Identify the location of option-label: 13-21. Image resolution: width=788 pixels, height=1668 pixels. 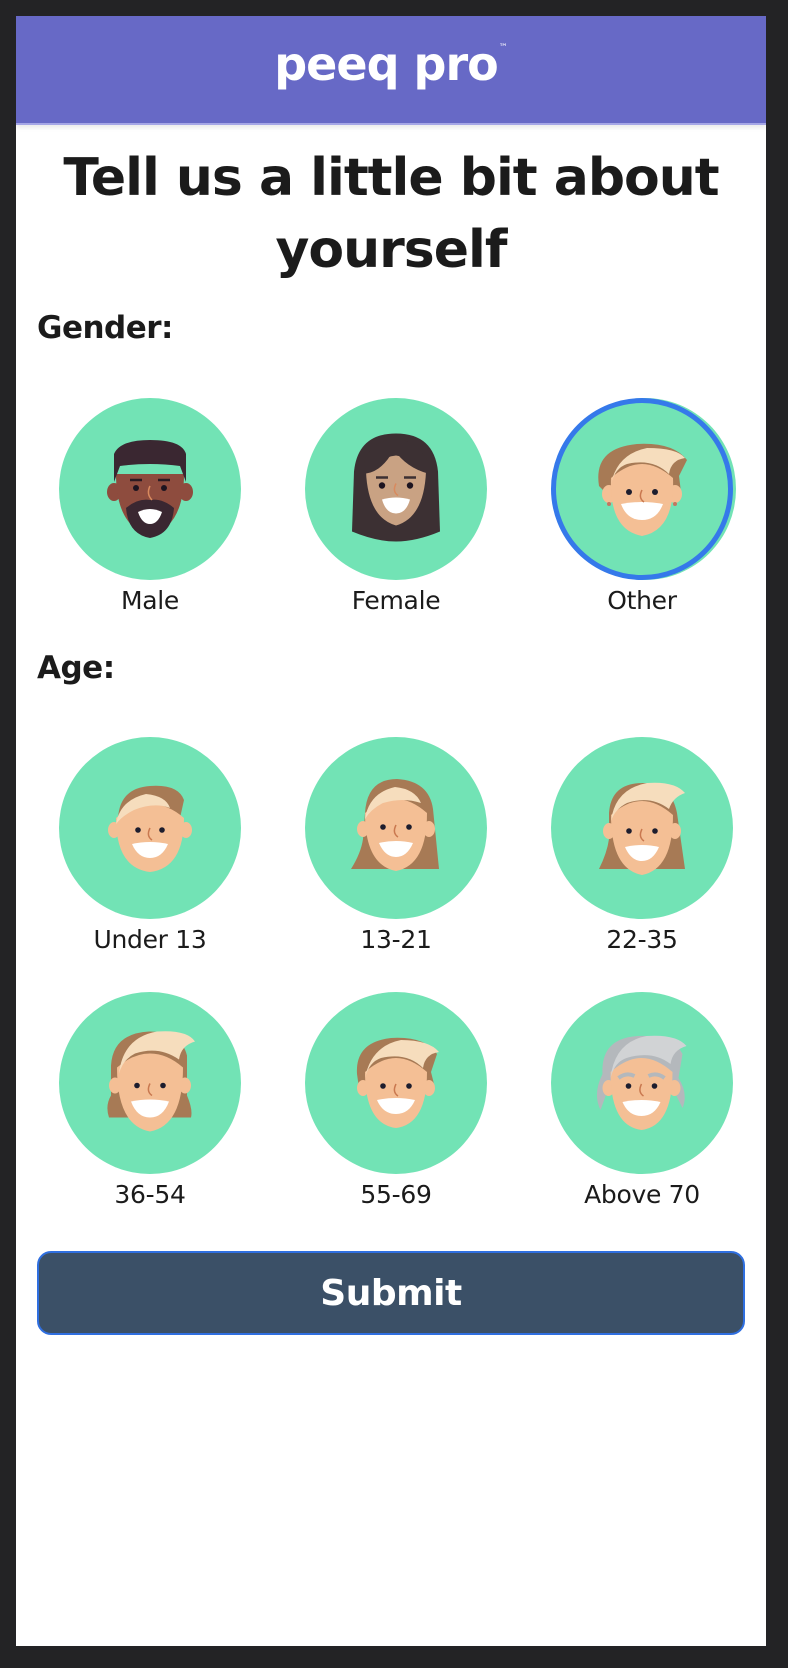
(396, 939).